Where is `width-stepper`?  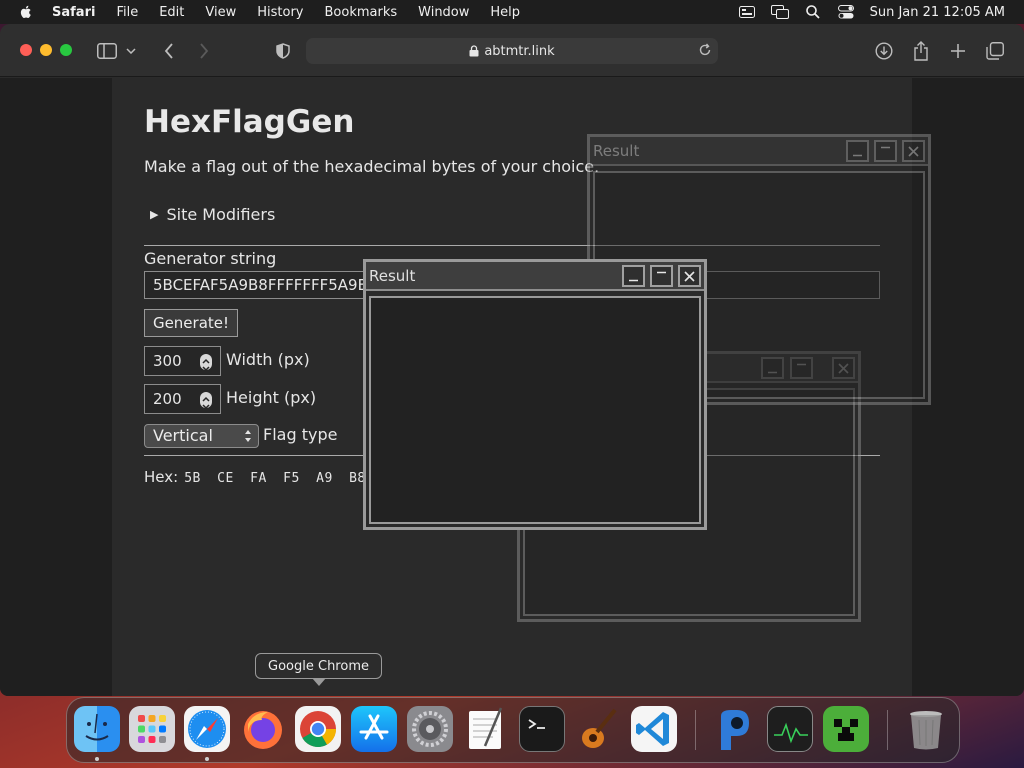 width-stepper is located at coordinates (206, 363).